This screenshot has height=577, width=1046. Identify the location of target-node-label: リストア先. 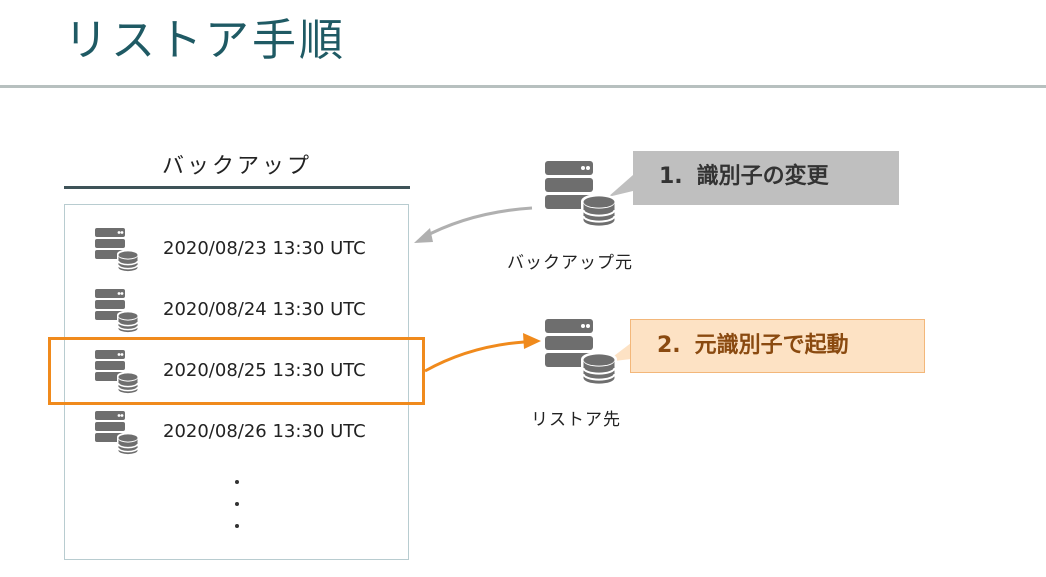
(576, 420).